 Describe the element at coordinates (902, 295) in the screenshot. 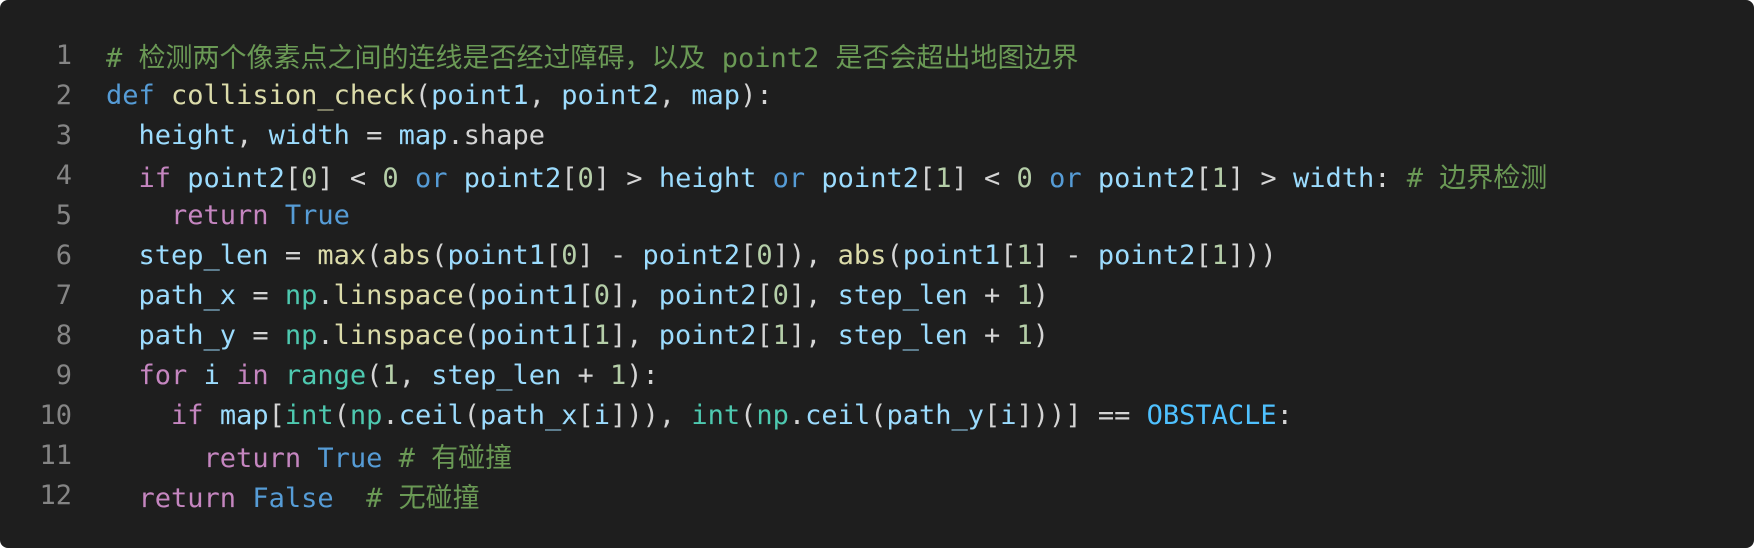

I see `code-token: step_len` at that location.